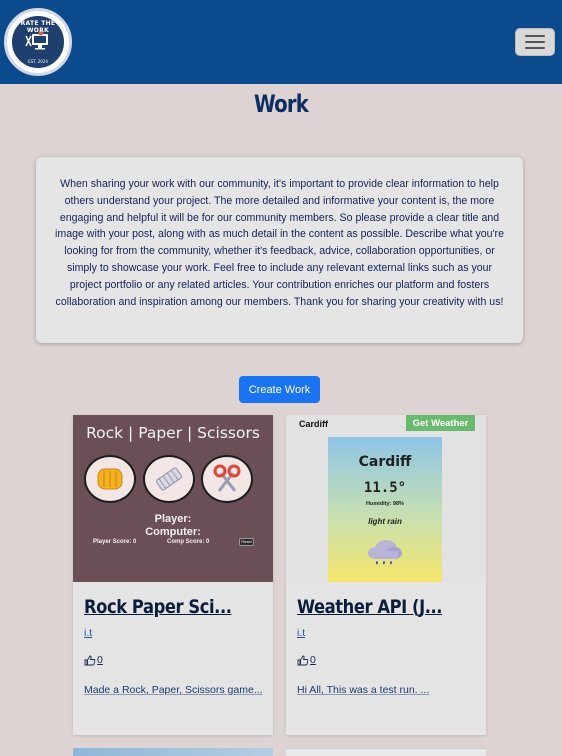 This screenshot has height=756, width=562. What do you see at coordinates (246, 542) in the screenshot?
I see `reset-button: Reset` at bounding box center [246, 542].